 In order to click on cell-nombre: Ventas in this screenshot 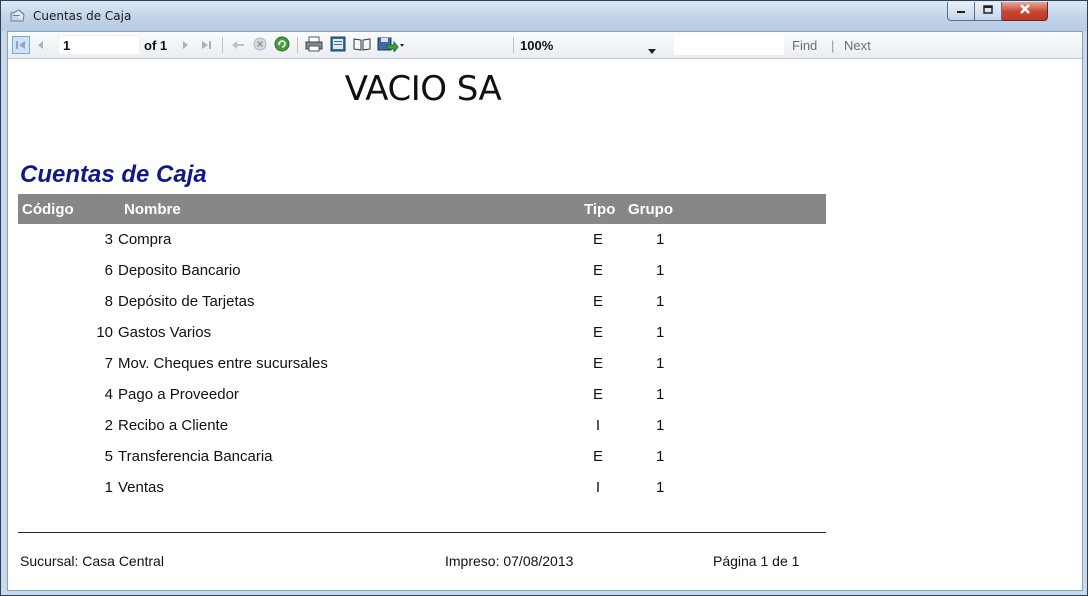, I will do `click(141, 487)`.